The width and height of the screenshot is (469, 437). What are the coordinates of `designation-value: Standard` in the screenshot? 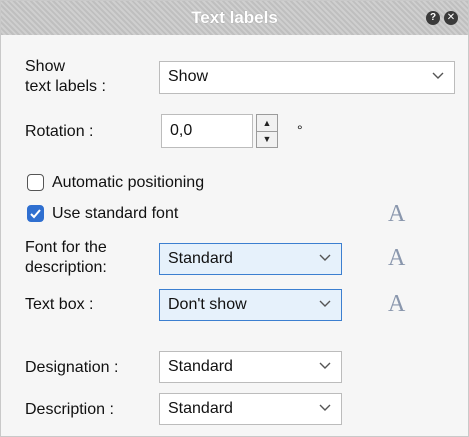 It's located at (200, 366).